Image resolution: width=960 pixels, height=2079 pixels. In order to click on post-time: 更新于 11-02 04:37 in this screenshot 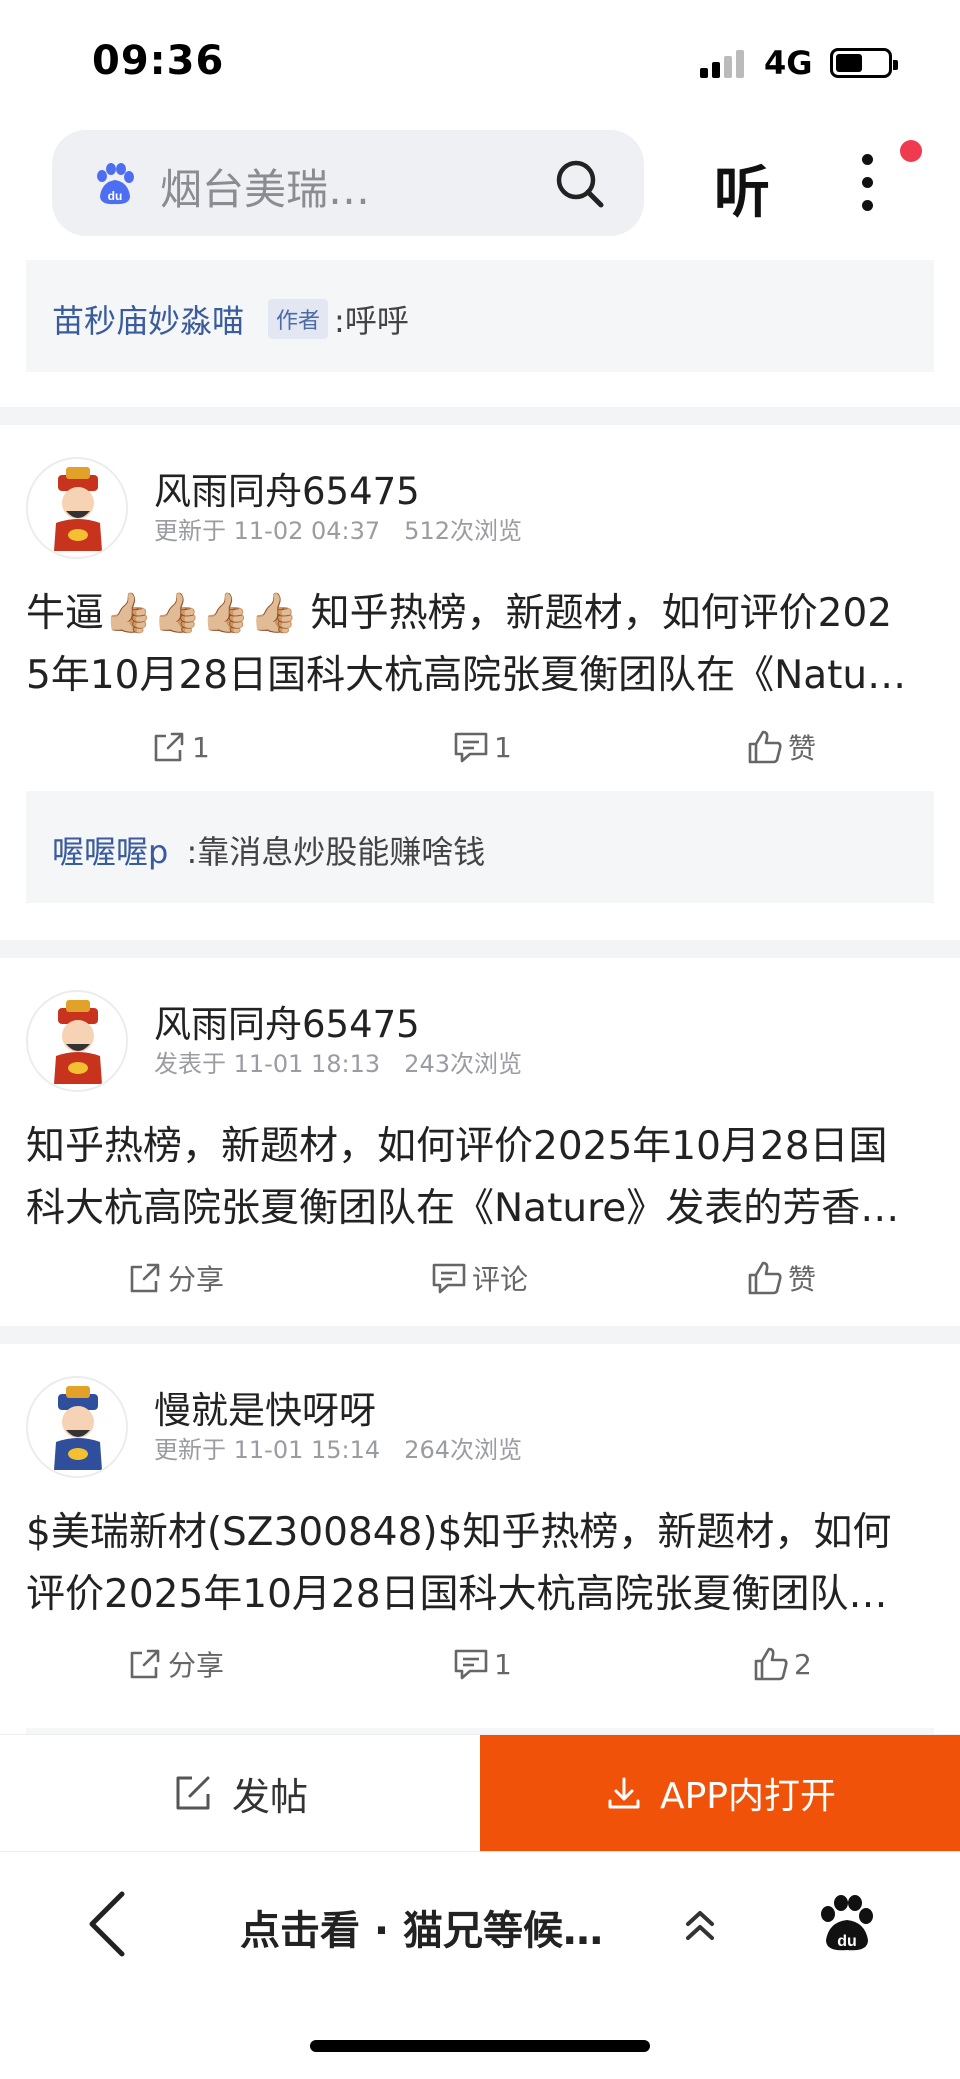, I will do `click(267, 531)`.